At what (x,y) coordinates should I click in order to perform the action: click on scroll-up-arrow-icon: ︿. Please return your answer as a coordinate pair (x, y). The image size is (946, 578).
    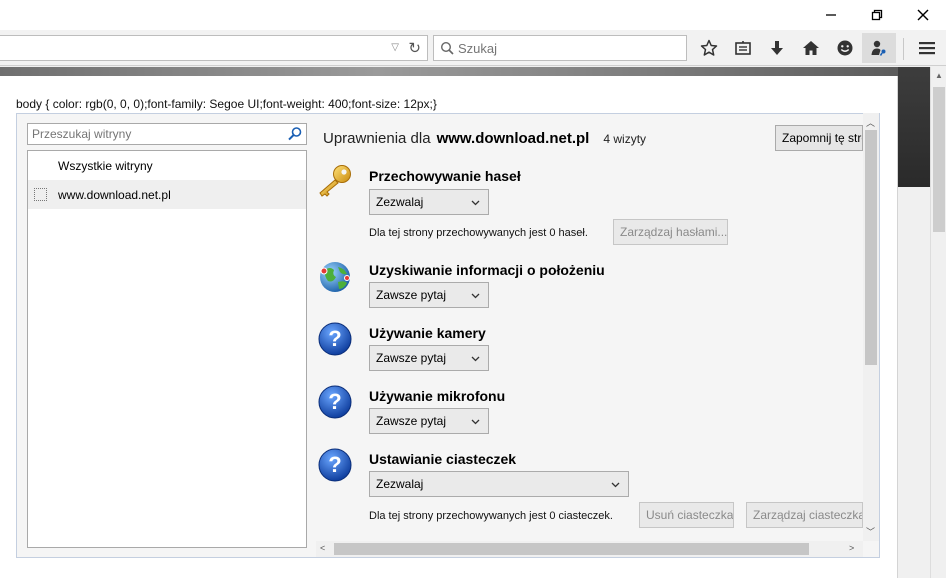
    Looking at the image, I should click on (870, 122).